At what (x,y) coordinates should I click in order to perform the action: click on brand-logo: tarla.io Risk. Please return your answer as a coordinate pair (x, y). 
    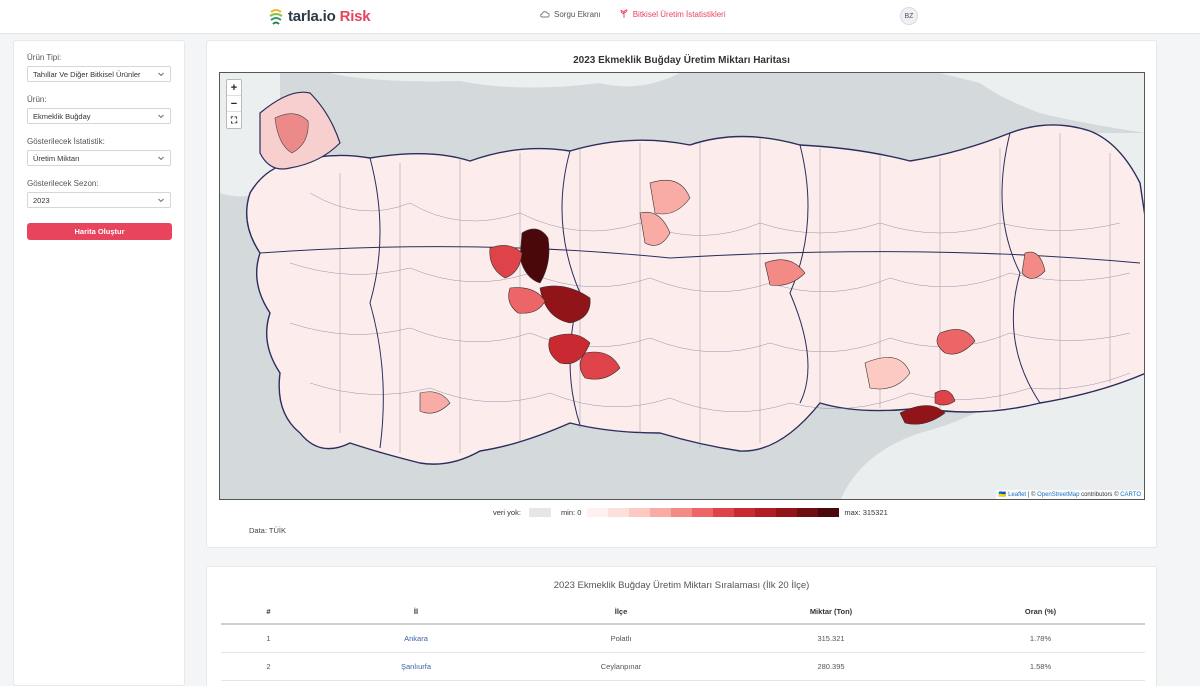
    Looking at the image, I should click on (319, 16).